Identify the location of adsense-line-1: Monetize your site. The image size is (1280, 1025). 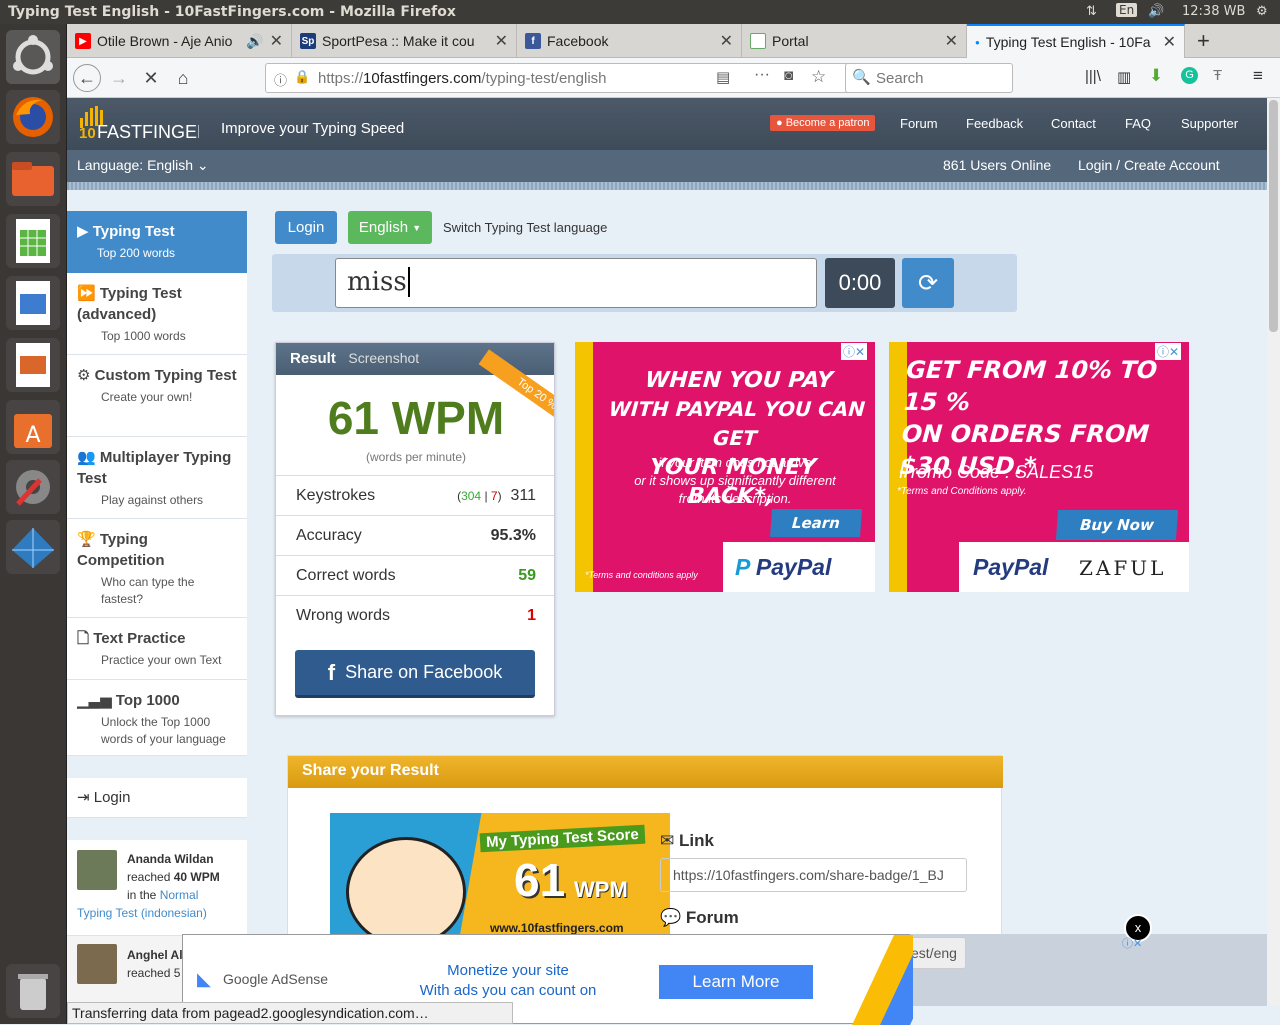
(508, 970).